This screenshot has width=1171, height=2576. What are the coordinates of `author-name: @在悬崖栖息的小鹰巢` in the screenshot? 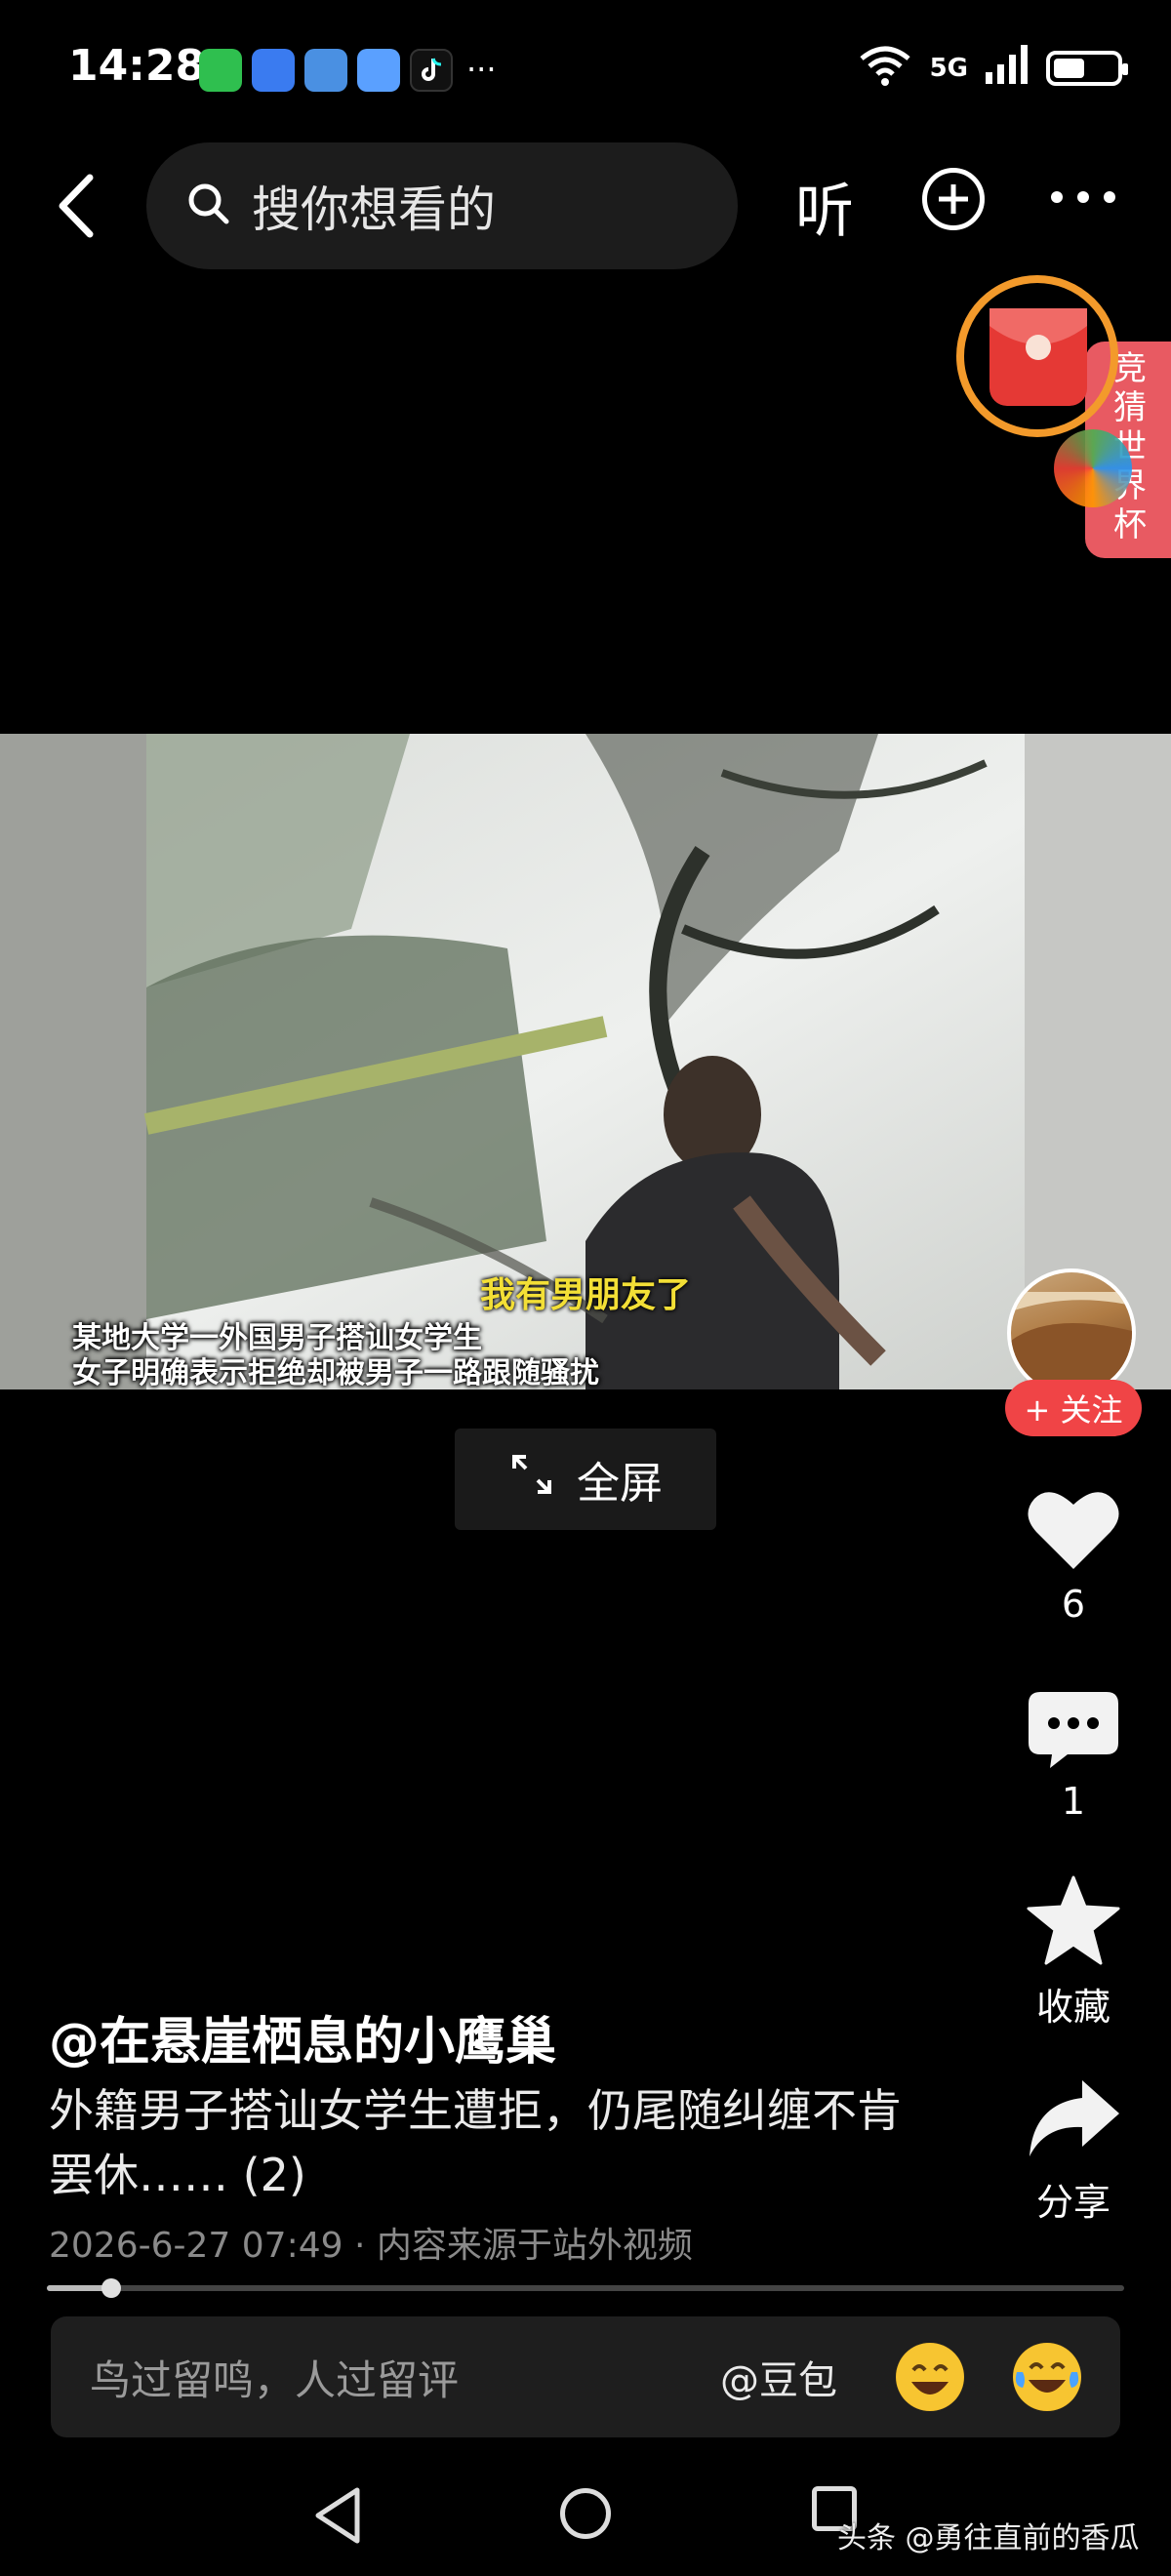 It's located at (302, 2036).